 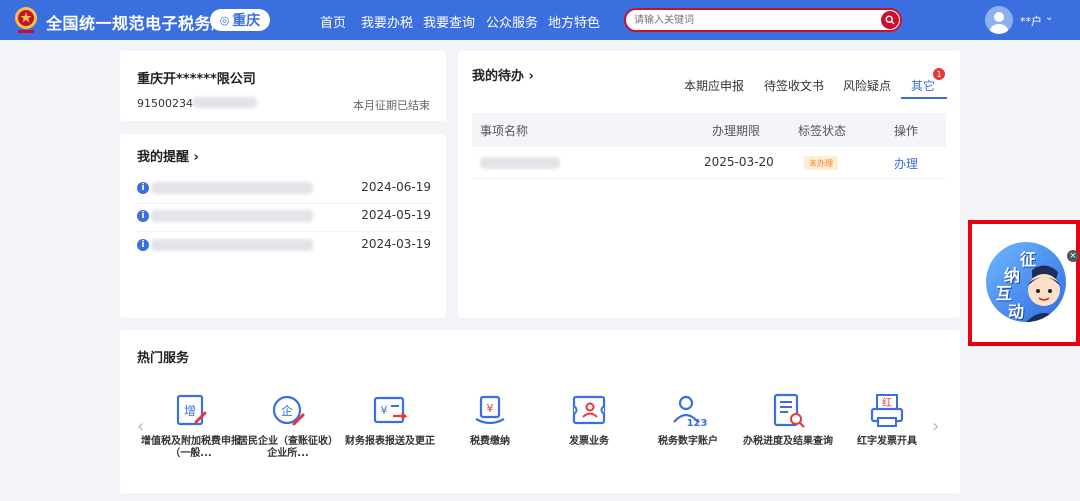 I want to click on nav-home: 首页, so click(x=333, y=21).